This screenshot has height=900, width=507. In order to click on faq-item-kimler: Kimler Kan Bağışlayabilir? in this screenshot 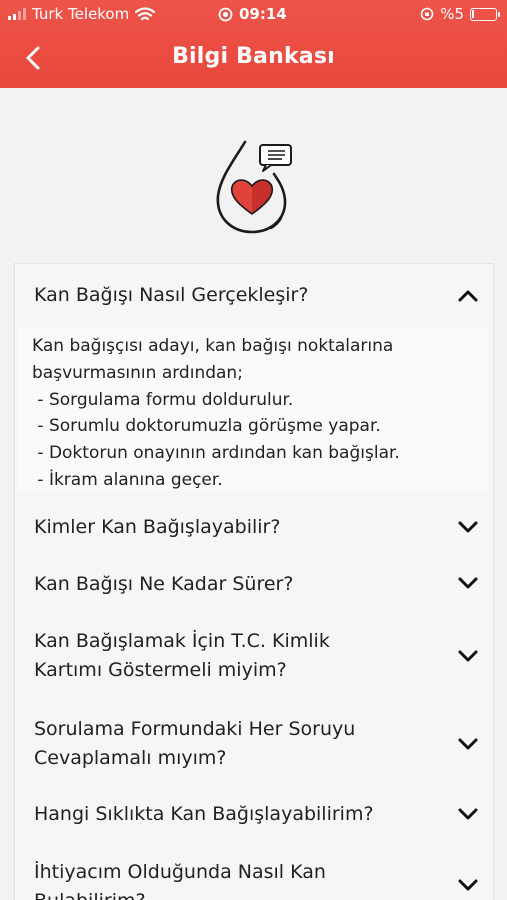, I will do `click(254, 528)`.